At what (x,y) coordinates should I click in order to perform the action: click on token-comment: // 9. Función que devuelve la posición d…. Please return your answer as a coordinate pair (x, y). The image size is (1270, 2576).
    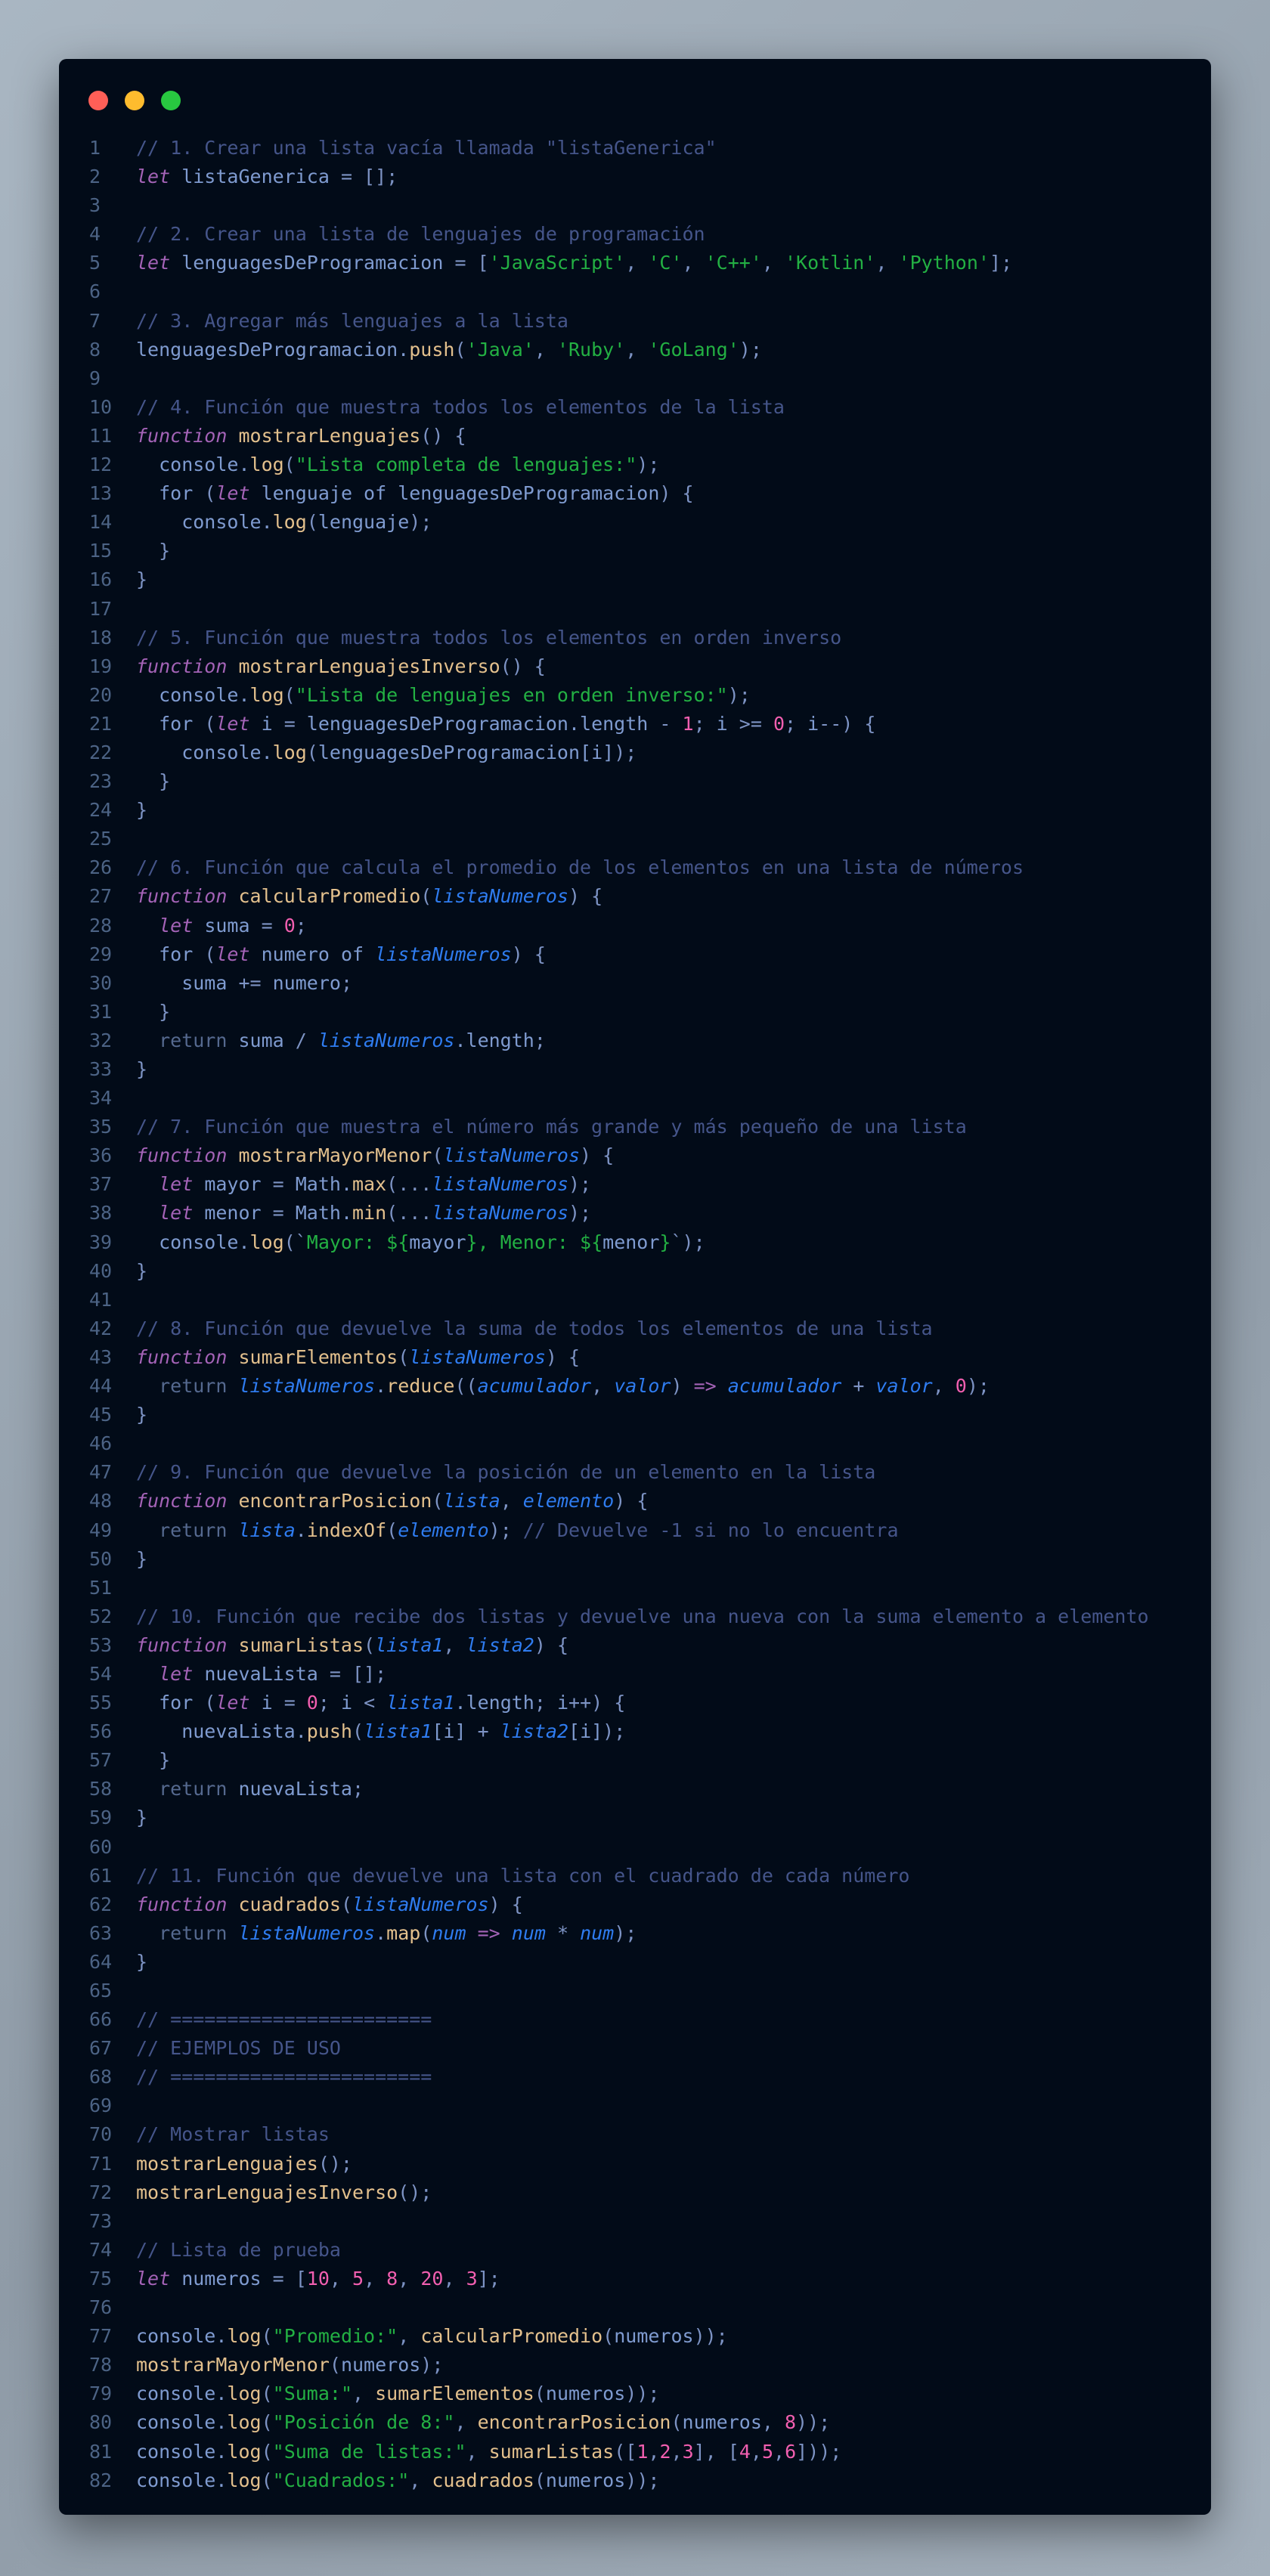
    Looking at the image, I should click on (506, 1472).